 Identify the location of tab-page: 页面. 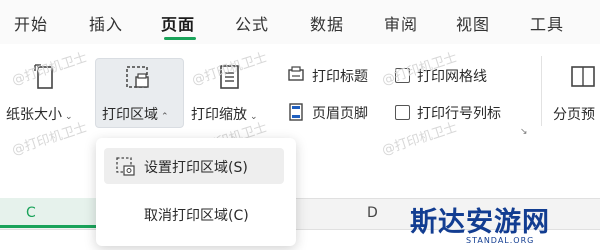
(178, 23).